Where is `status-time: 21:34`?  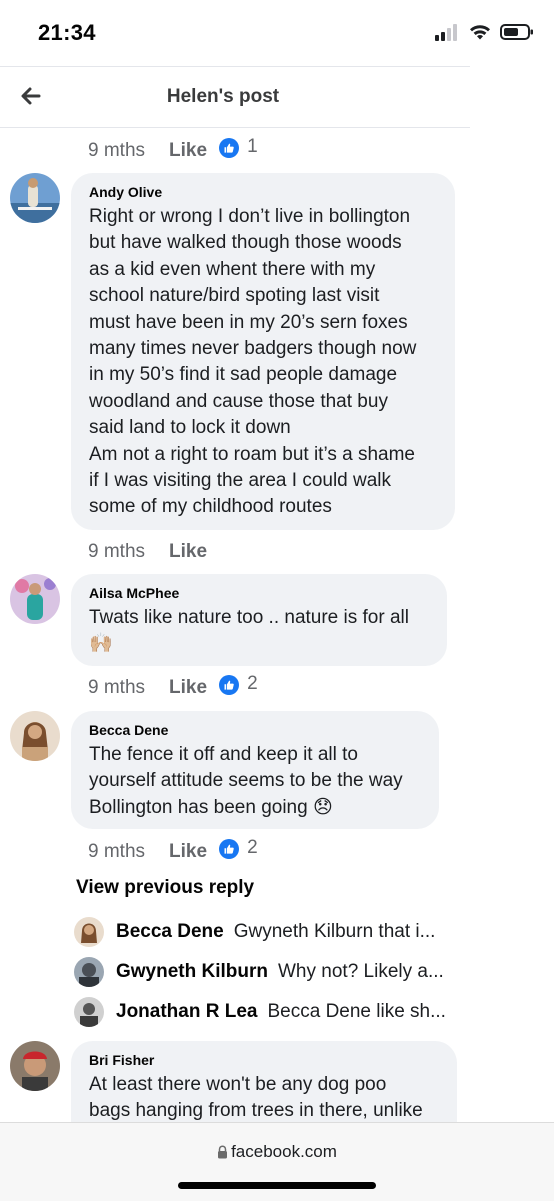
status-time: 21:34 is located at coordinates (67, 32).